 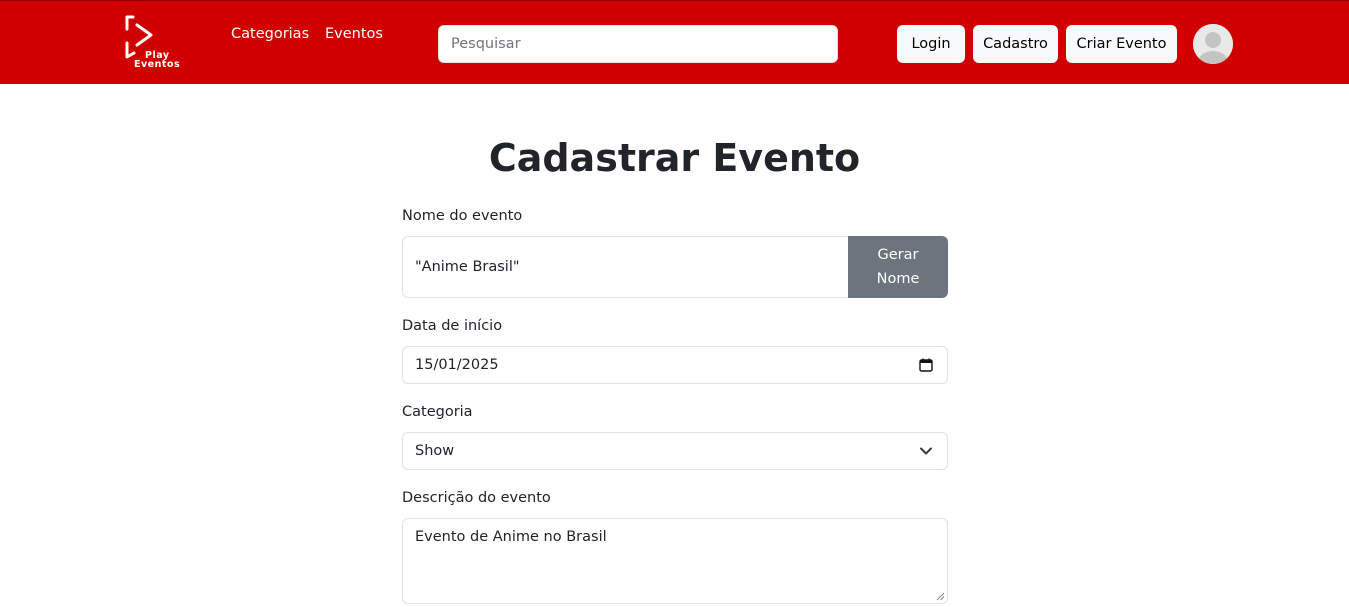 I want to click on event-name-input: "Anime Brasil", so click(x=625, y=267).